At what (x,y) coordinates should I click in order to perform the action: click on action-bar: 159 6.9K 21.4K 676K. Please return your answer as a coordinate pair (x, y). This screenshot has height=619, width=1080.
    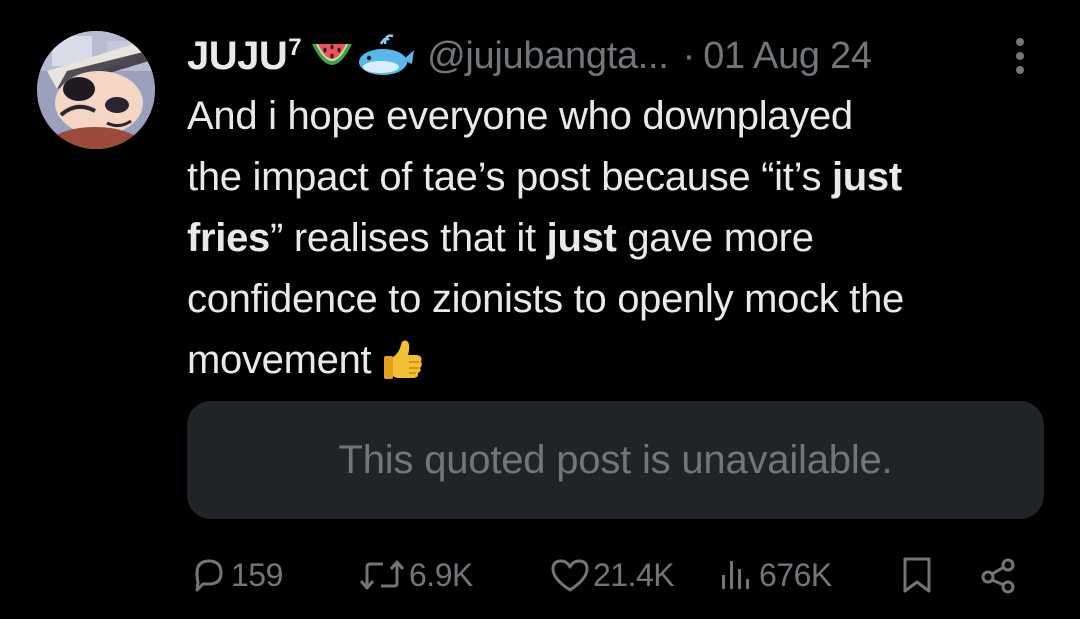
    Looking at the image, I should click on (617, 575).